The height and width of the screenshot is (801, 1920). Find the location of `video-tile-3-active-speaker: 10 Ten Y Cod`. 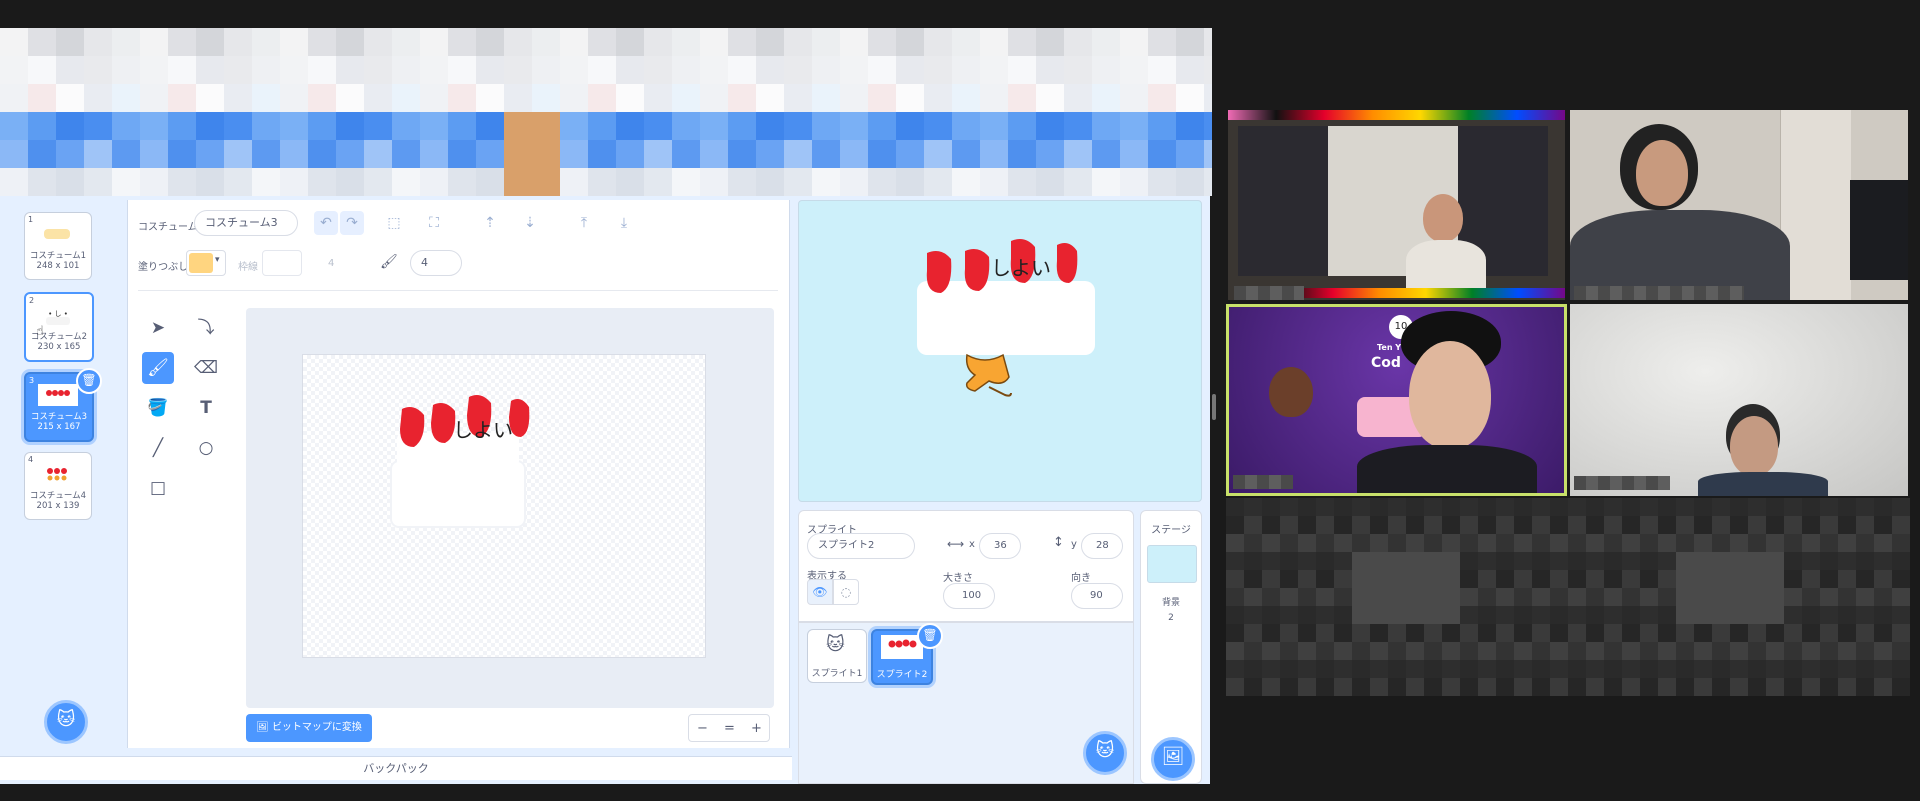

video-tile-3-active-speaker: 10 Ten Y Cod is located at coordinates (1396, 400).